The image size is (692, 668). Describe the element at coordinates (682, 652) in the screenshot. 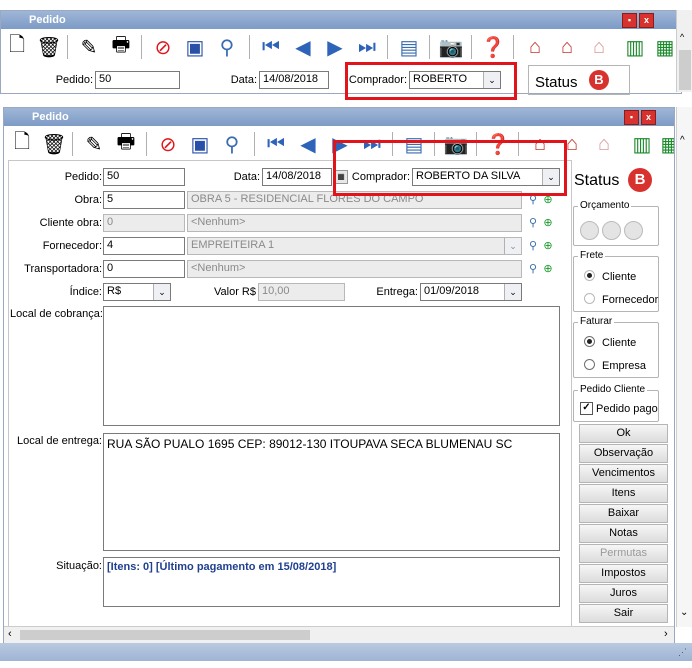

I see `resize-grip-icon: ⋰` at that location.